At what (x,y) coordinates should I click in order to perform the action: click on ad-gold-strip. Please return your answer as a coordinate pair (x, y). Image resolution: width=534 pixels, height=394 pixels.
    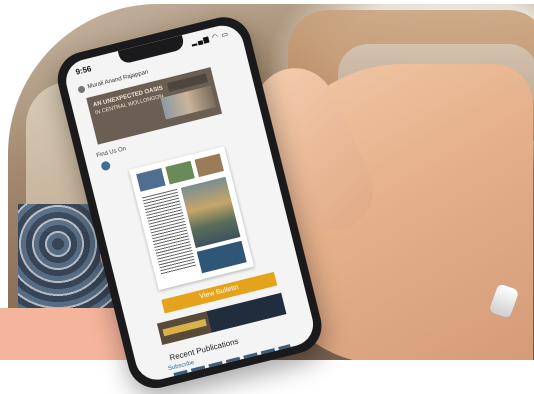
    Looking at the image, I should click on (184, 327).